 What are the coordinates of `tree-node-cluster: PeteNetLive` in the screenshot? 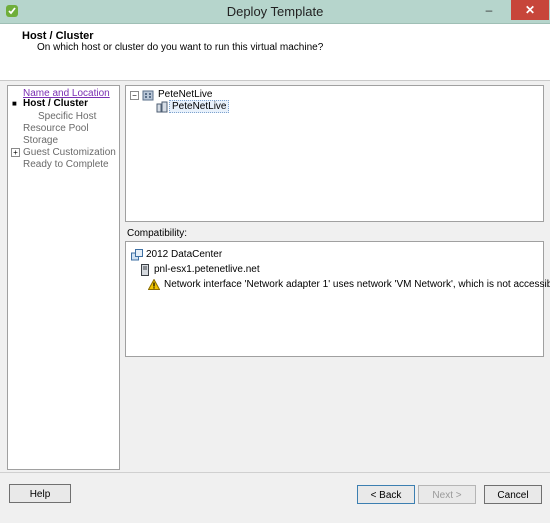 It's located at (199, 106).